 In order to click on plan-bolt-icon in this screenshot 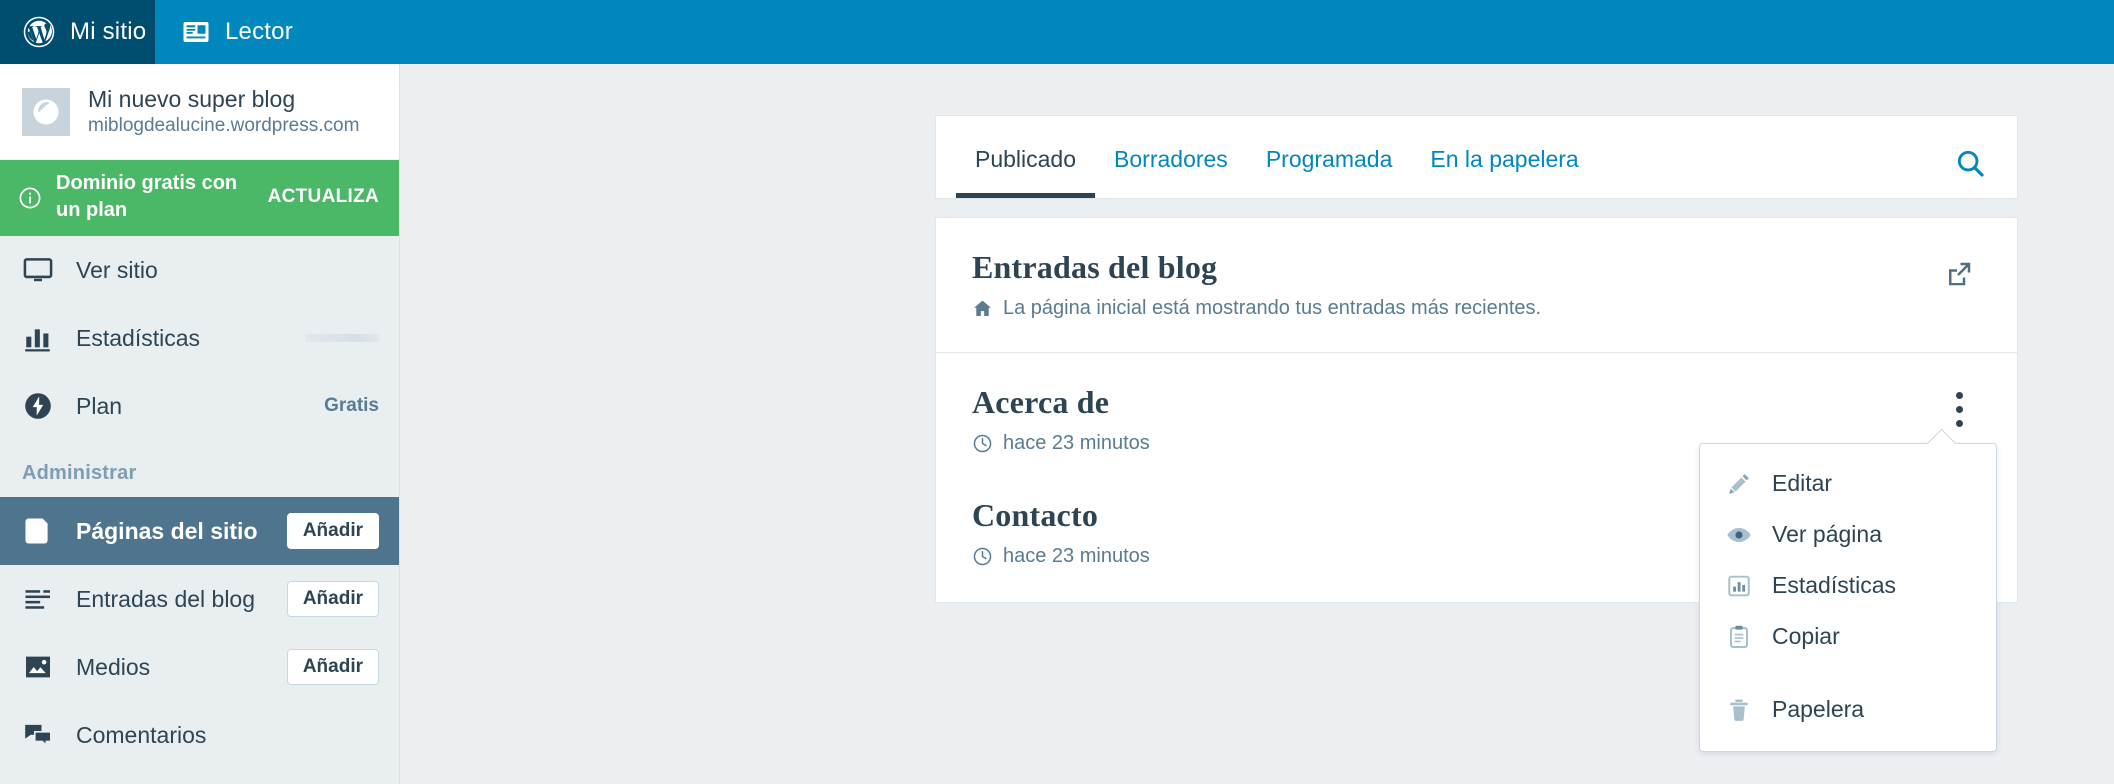, I will do `click(38, 406)`.